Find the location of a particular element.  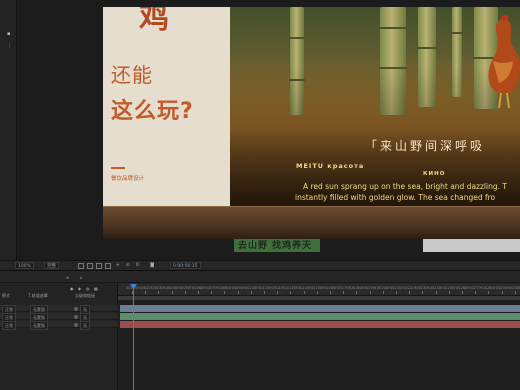

ruler-label: 00230f is located at coordinates (423, 288).